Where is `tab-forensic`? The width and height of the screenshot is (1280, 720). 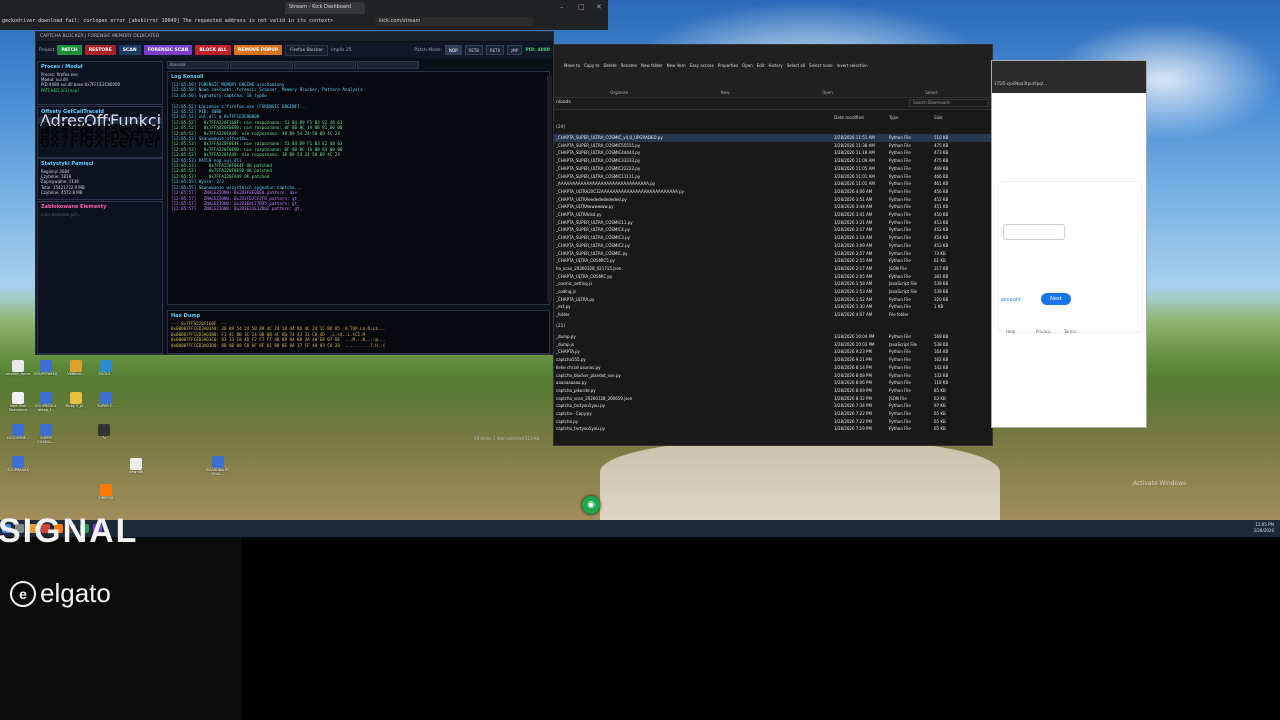 tab-forensic is located at coordinates (261, 65).